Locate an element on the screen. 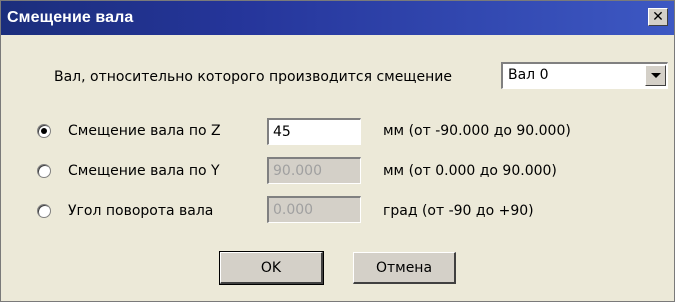 This screenshot has height=302, width=675. offset-z-range: мм (от -90.000 до 90.000) is located at coordinates (477, 131).